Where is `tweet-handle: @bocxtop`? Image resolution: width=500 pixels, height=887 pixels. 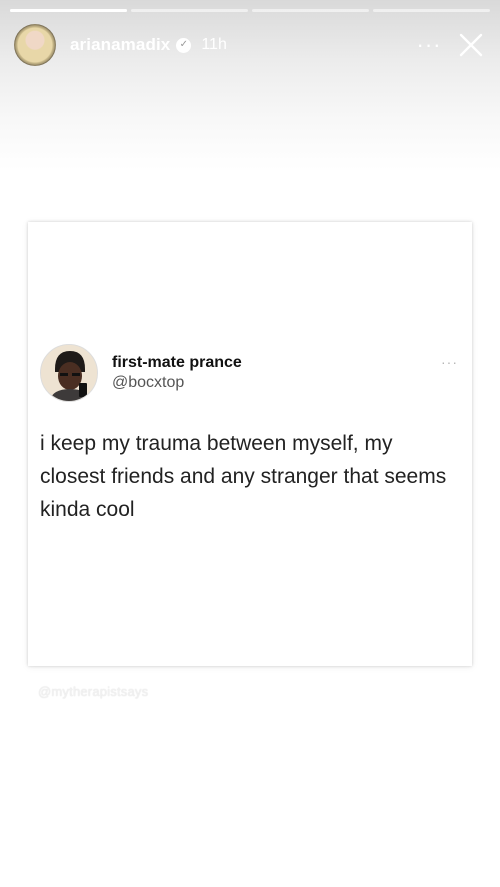 tweet-handle: @bocxtop is located at coordinates (148, 382).